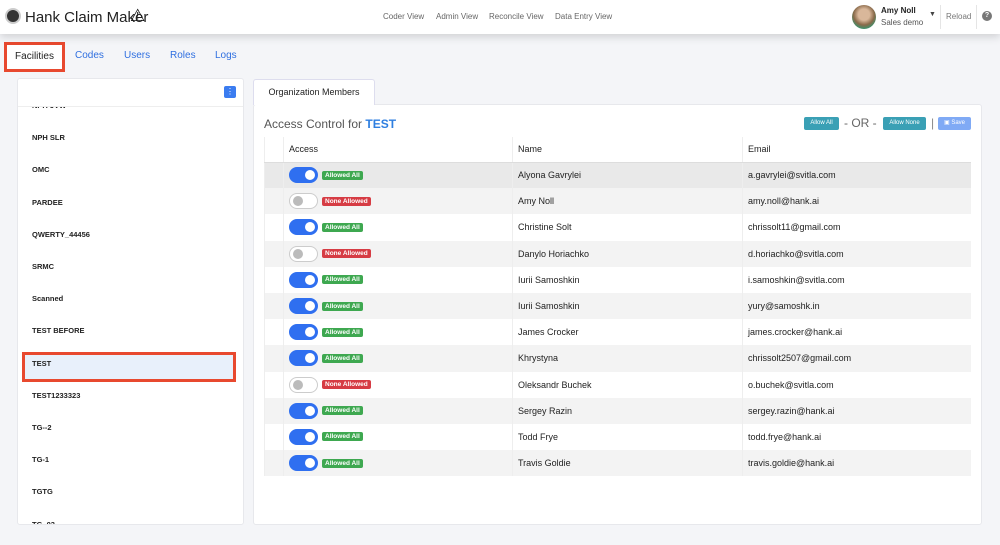  I want to click on facility-item: TEST1233323, so click(56, 395).